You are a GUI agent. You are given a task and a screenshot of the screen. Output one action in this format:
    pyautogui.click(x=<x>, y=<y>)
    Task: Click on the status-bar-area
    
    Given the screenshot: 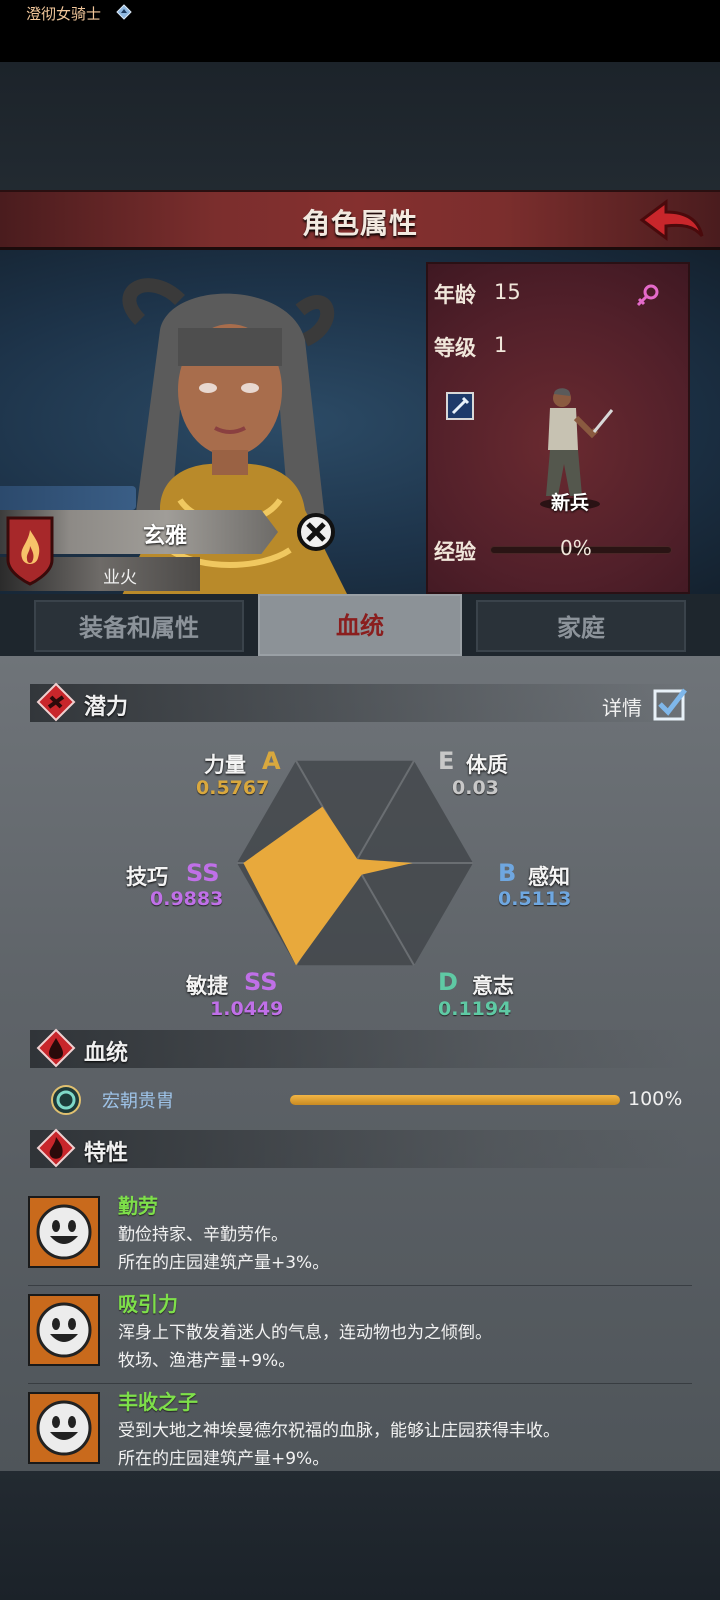 What is the action you would take?
    pyautogui.click(x=360, y=31)
    